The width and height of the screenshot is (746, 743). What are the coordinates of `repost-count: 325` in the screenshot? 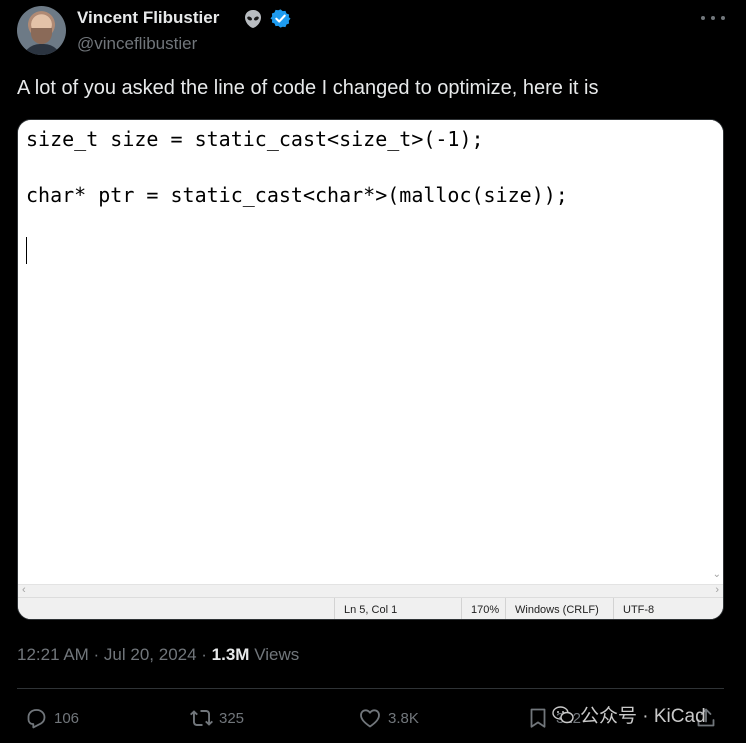 It's located at (232, 718).